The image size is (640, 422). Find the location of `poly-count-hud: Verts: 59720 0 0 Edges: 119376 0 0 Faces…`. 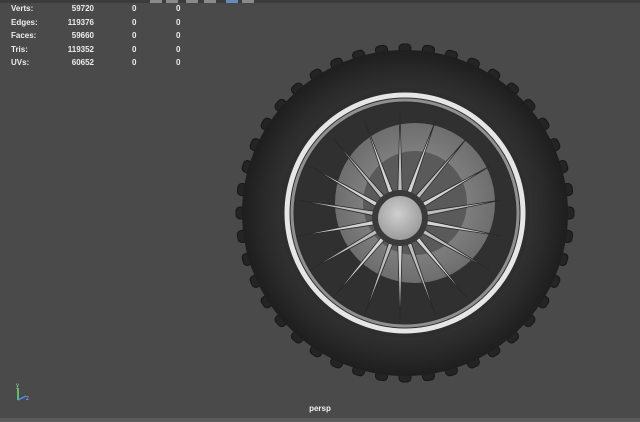

poly-count-hud: Verts: 59720 0 0 Edges: 119376 0 0 Faces… is located at coordinates (96, 36).